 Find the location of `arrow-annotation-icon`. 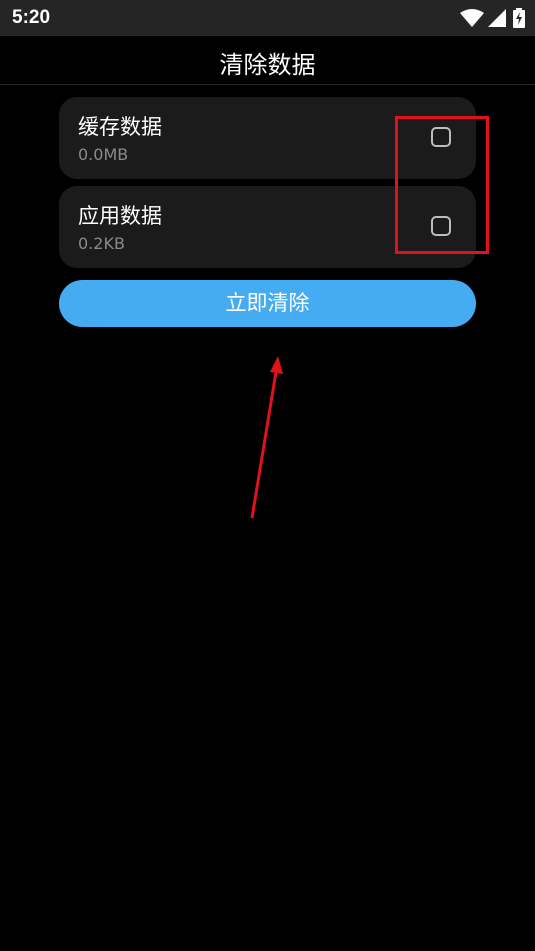

arrow-annotation-icon is located at coordinates (266, 437).